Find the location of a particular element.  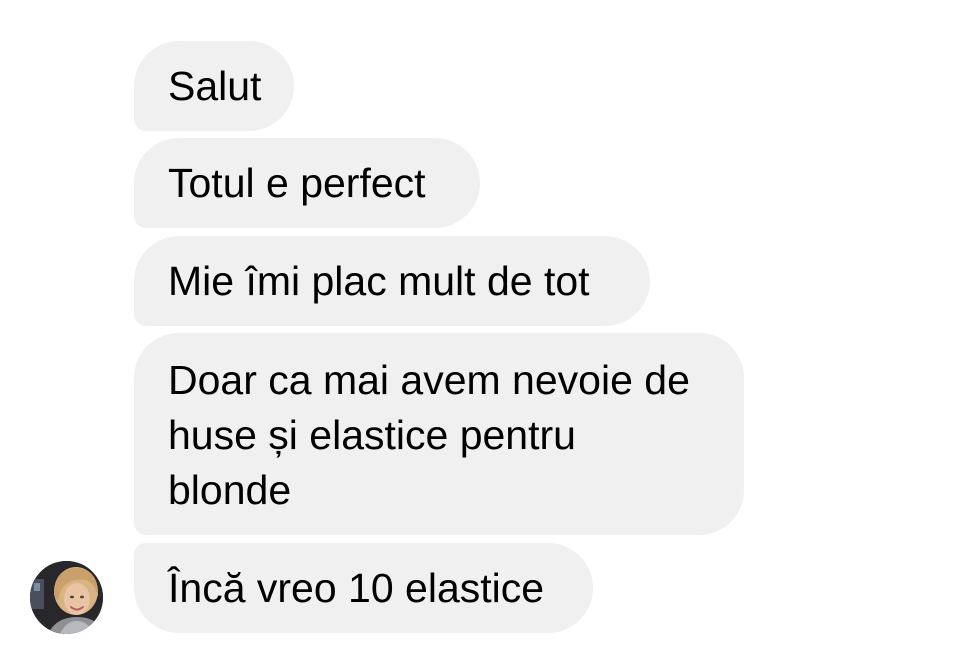

sender-avatar is located at coordinates (66, 597).